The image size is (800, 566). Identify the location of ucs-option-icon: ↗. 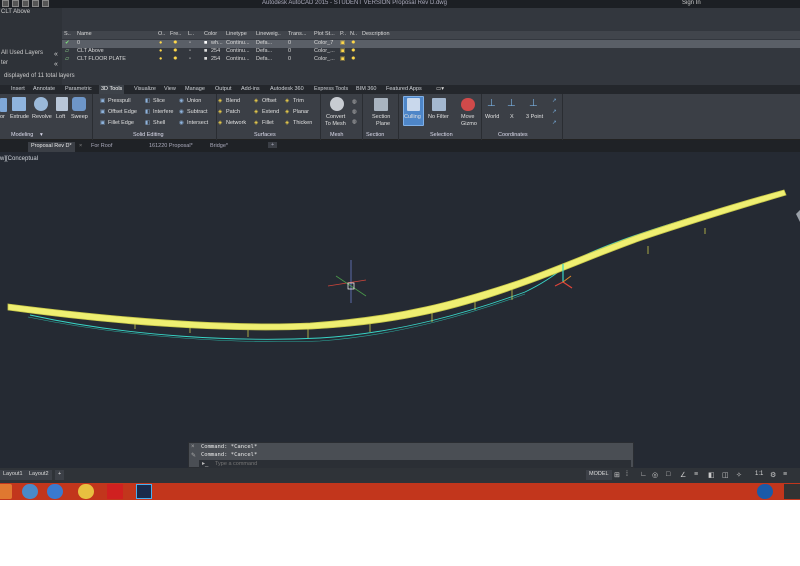
(554, 101).